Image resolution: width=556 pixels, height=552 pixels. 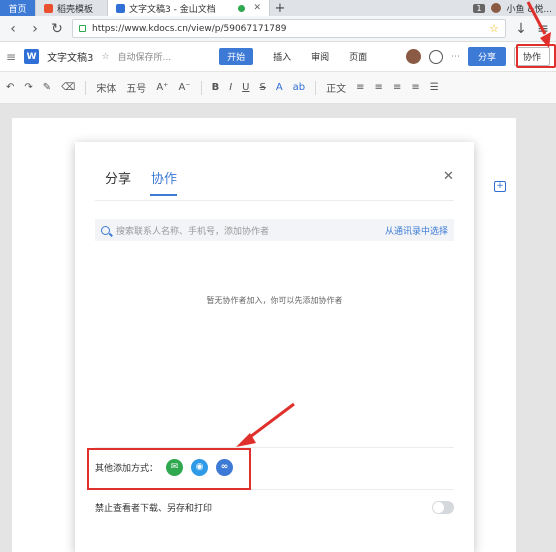 I want to click on wps-favicon-icon, so click(x=48, y=8).